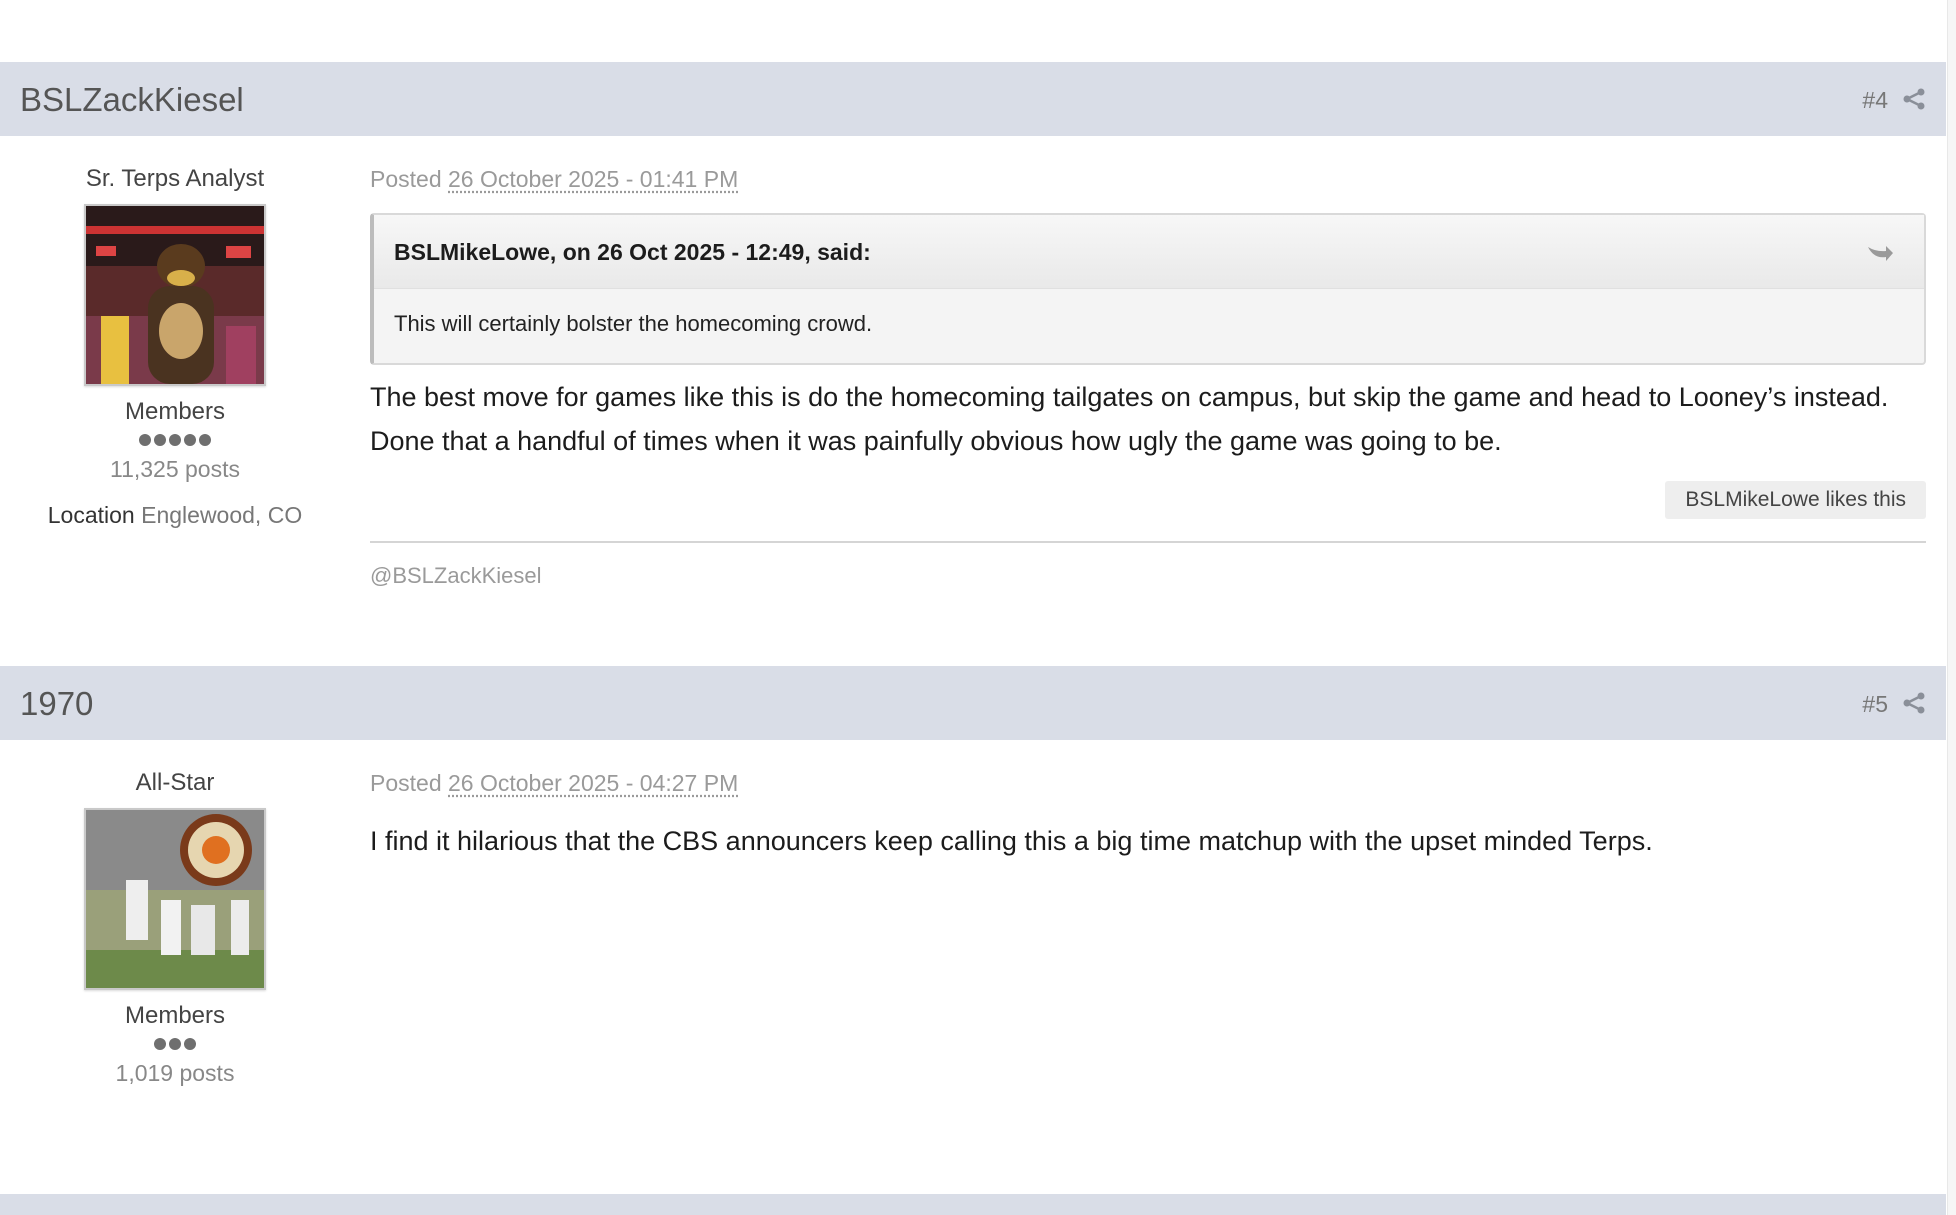 This screenshot has width=1956, height=1215. I want to click on post-number-link: #4, so click(1875, 100).